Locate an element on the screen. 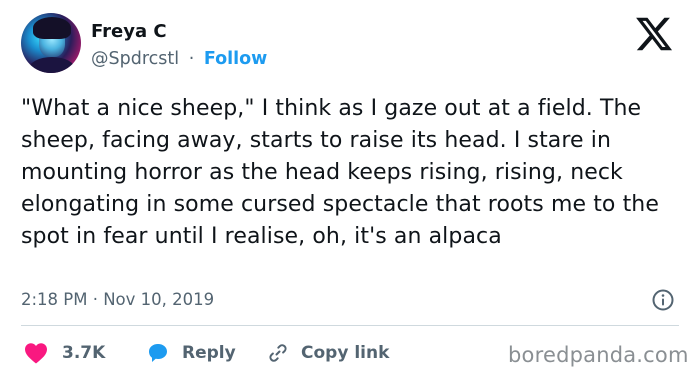 The width and height of the screenshot is (700, 379). follow-button: Follow is located at coordinates (235, 59).